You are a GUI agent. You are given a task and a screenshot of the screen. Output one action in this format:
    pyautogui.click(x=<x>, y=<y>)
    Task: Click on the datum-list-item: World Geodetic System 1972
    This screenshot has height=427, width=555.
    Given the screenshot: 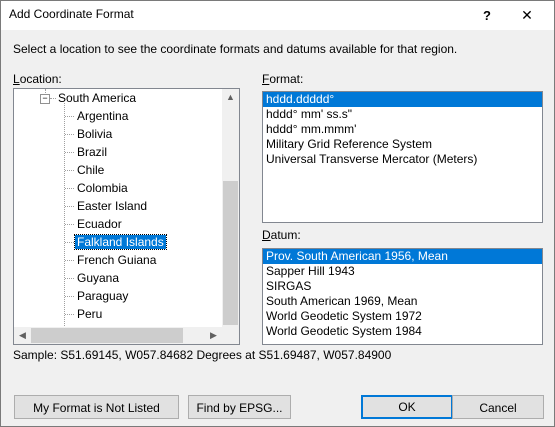 What is the action you would take?
    pyautogui.click(x=402, y=316)
    